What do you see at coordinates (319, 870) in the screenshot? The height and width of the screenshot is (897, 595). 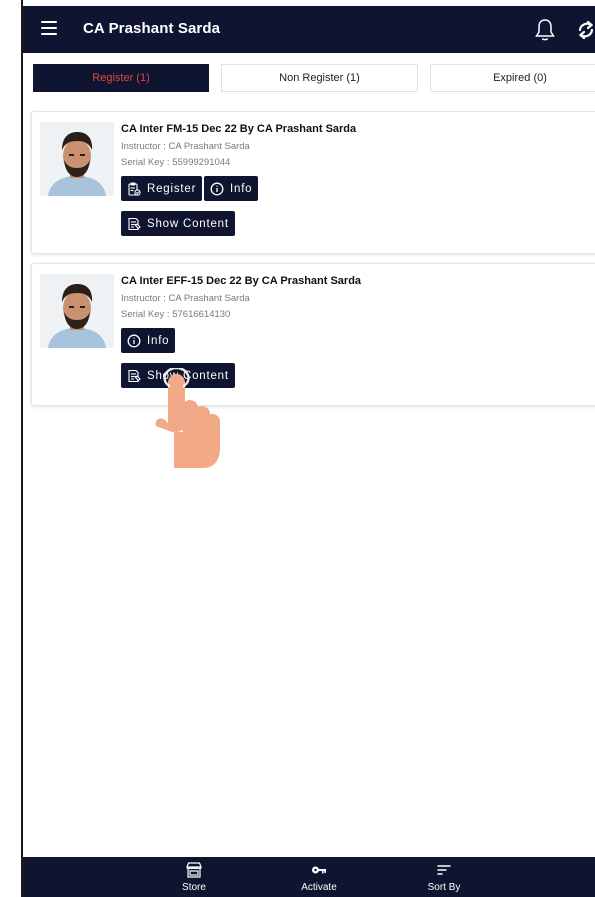 I see `key-icon` at bounding box center [319, 870].